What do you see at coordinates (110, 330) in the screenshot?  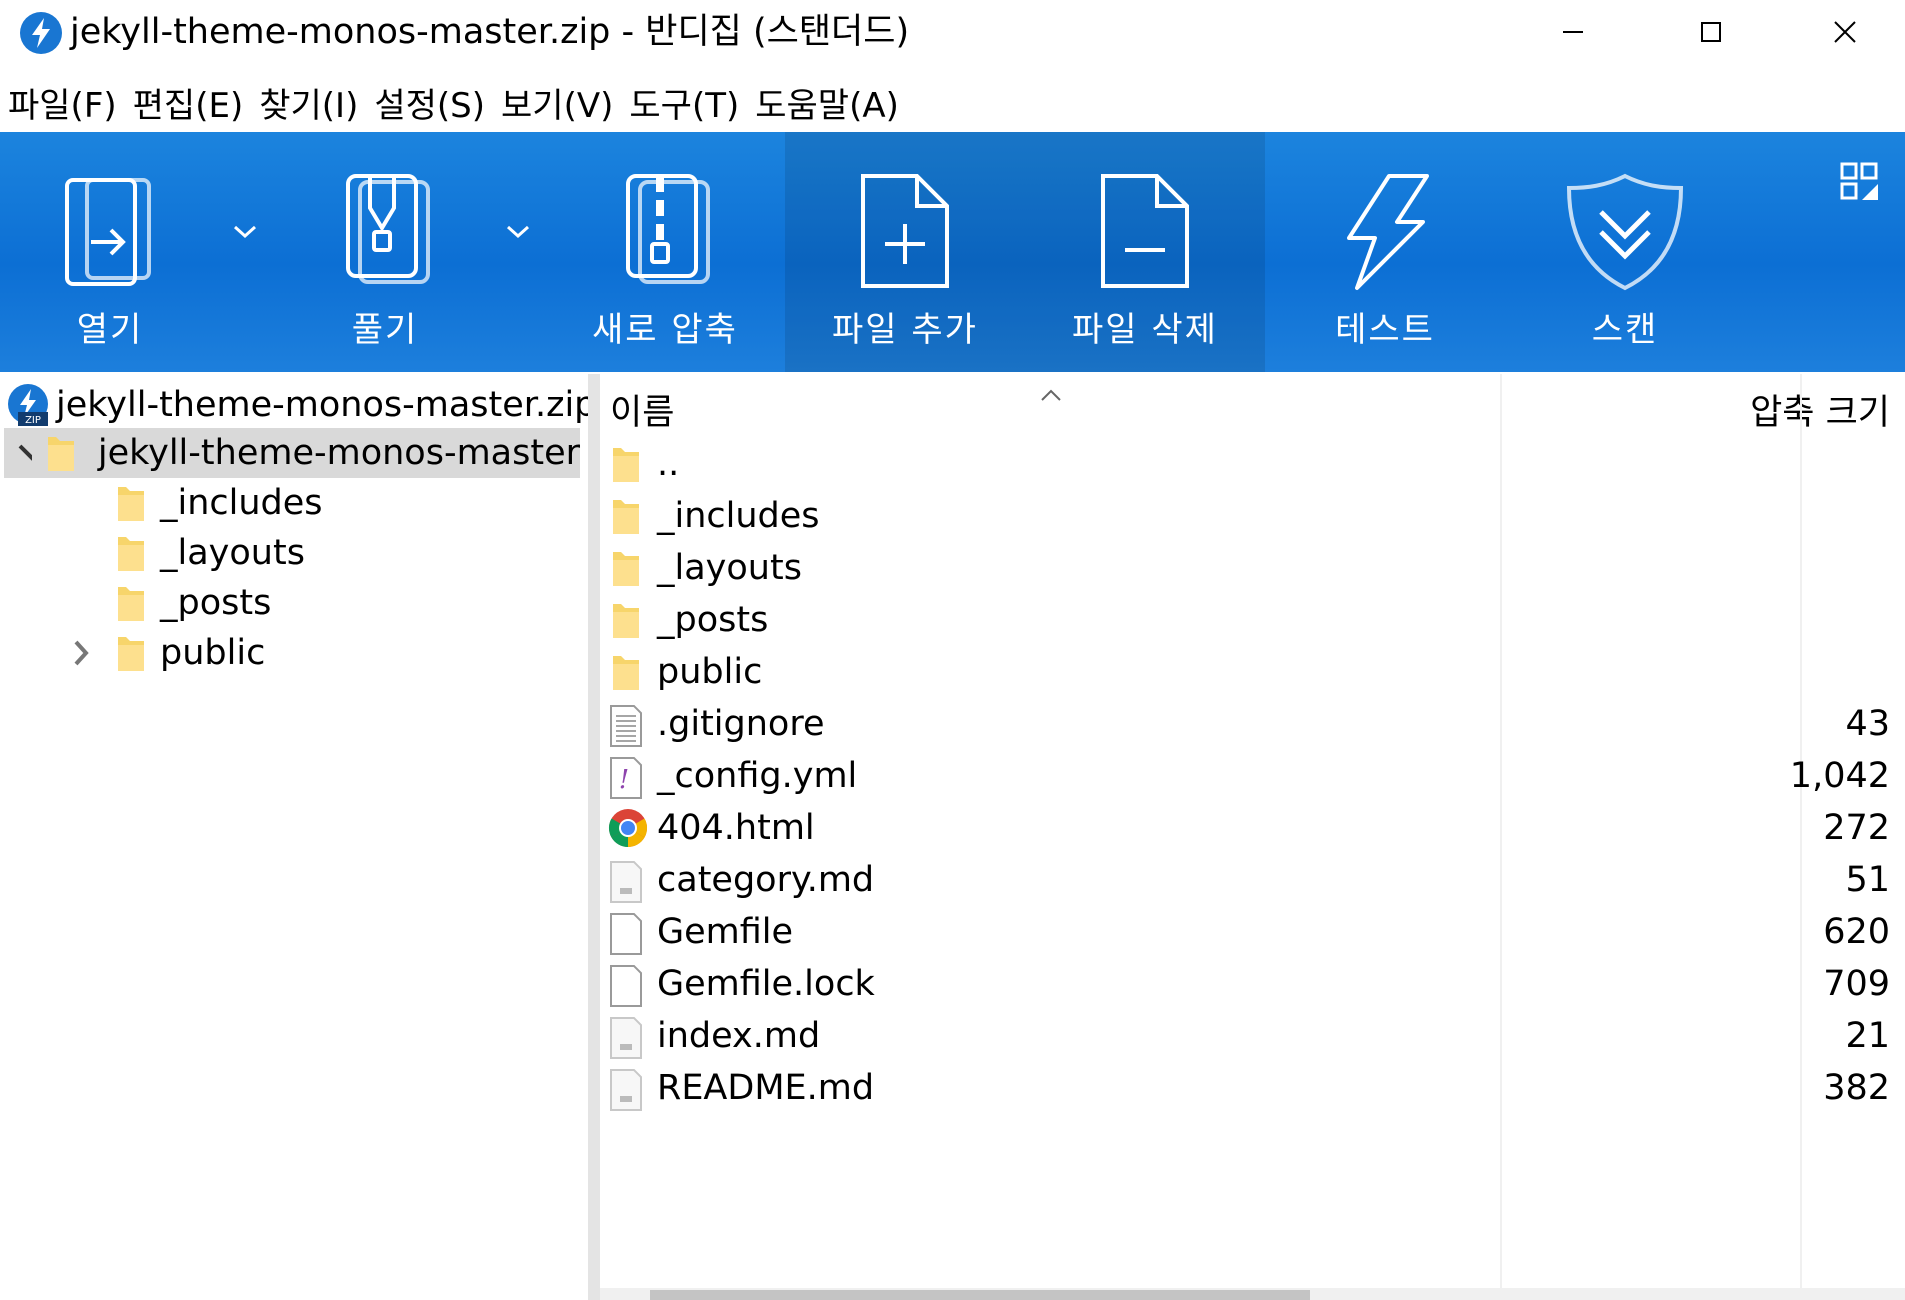 I see `open-label: 열기` at bounding box center [110, 330].